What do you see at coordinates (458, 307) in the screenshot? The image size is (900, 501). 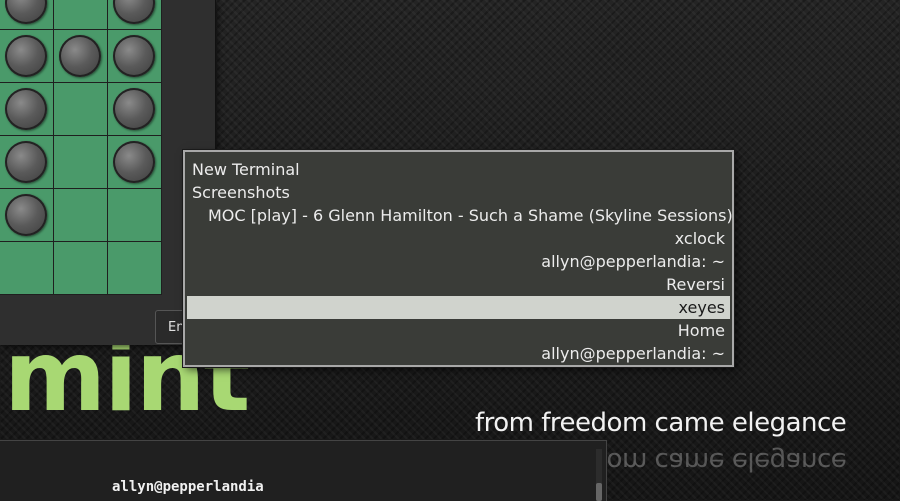 I see `switcher-item: xeyes` at bounding box center [458, 307].